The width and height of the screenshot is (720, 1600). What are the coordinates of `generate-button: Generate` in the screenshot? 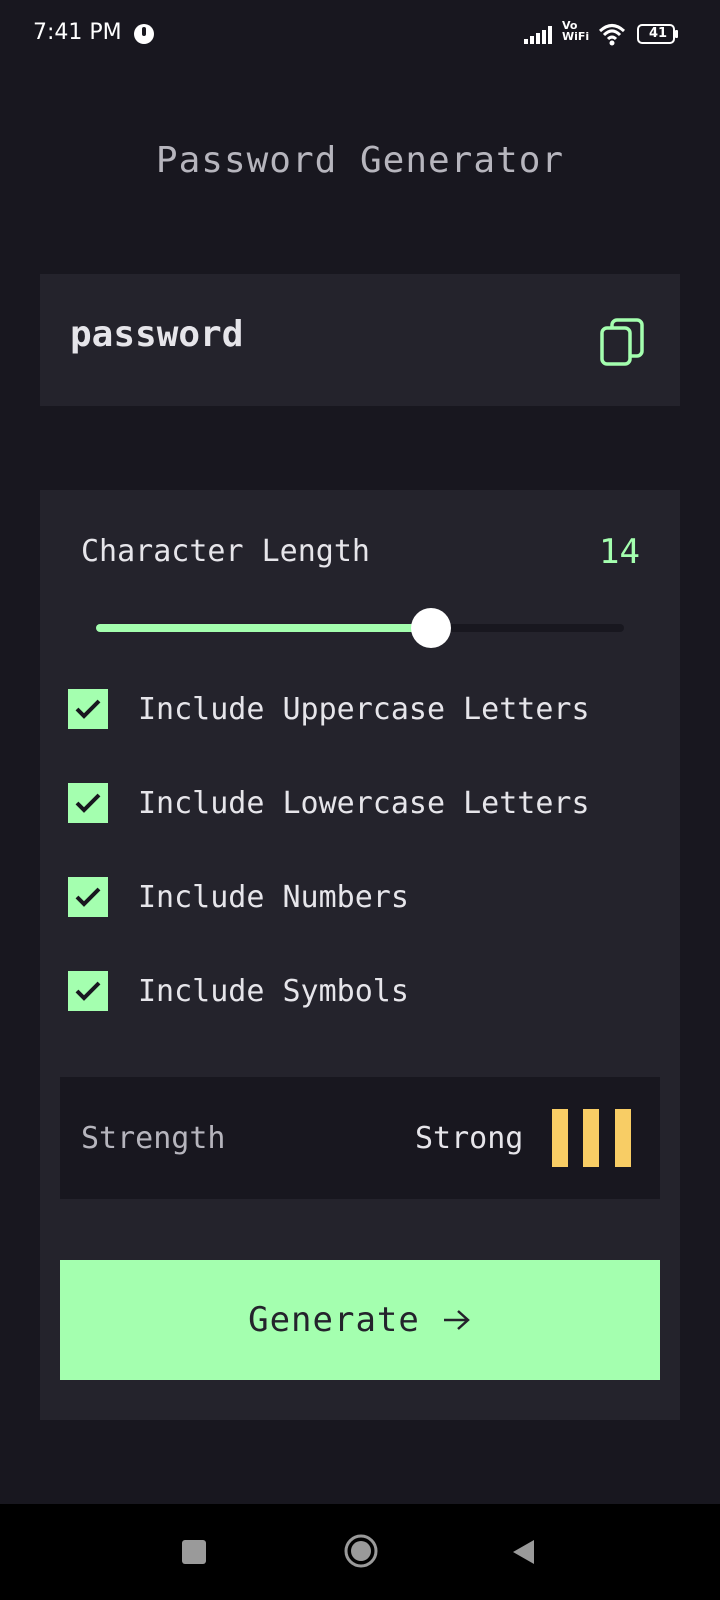 It's located at (360, 1320).